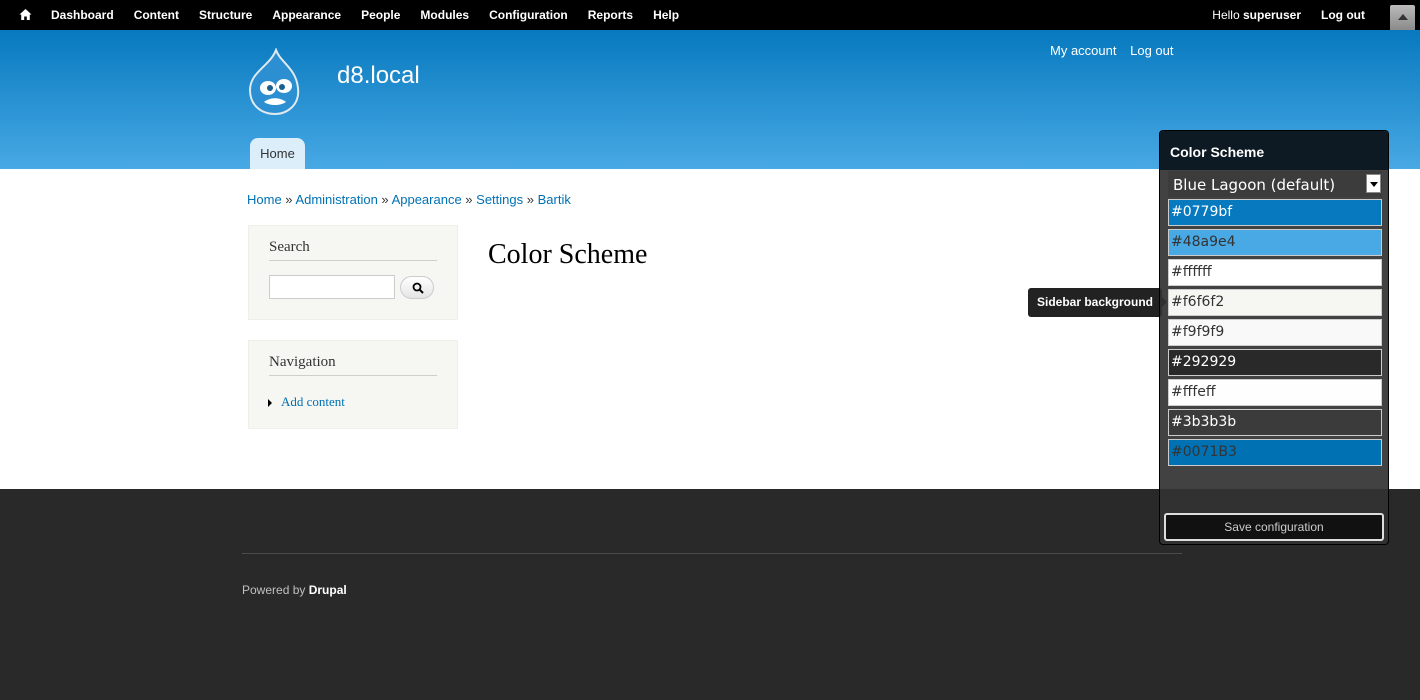 Image resolution: width=1420 pixels, height=700 pixels. Describe the element at coordinates (156, 15) in the screenshot. I see `toolbar-content: Content` at that location.